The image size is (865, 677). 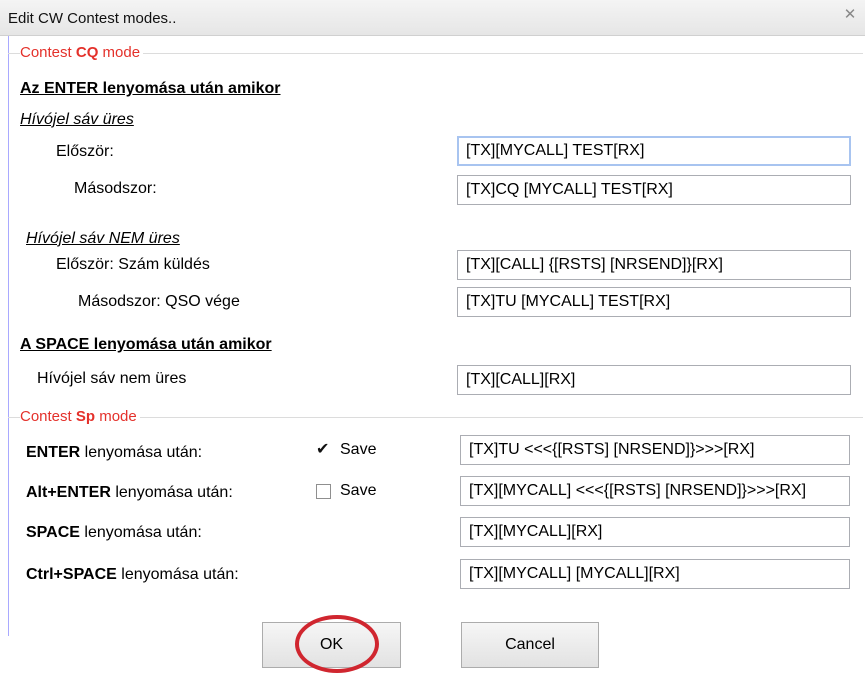 I want to click on cancel-button: Cancel, so click(x=530, y=645).